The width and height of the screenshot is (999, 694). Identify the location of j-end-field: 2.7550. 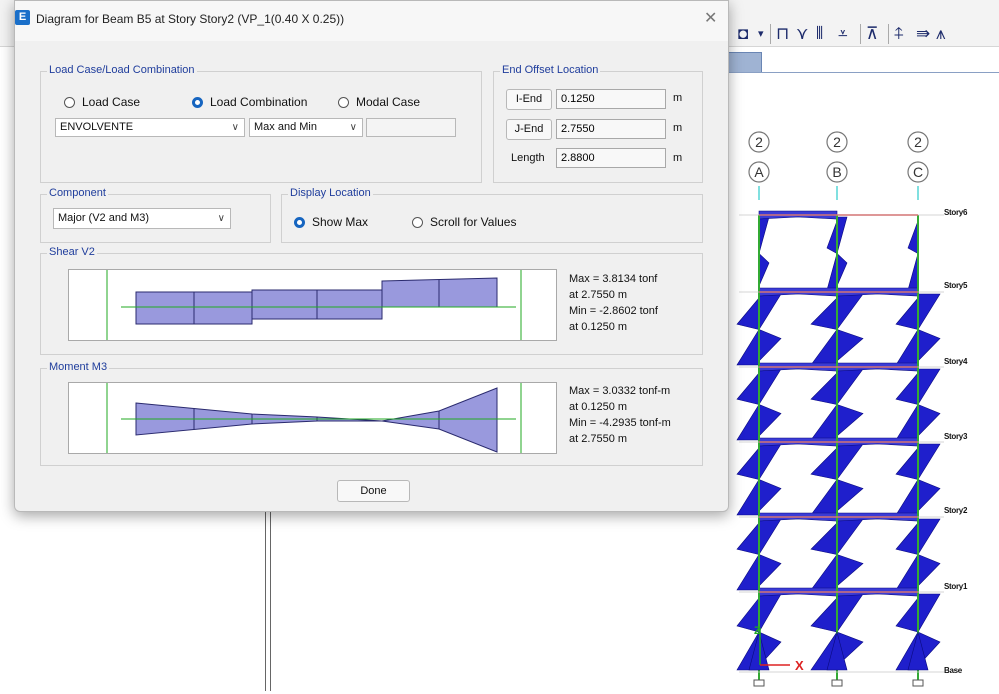
(611, 129).